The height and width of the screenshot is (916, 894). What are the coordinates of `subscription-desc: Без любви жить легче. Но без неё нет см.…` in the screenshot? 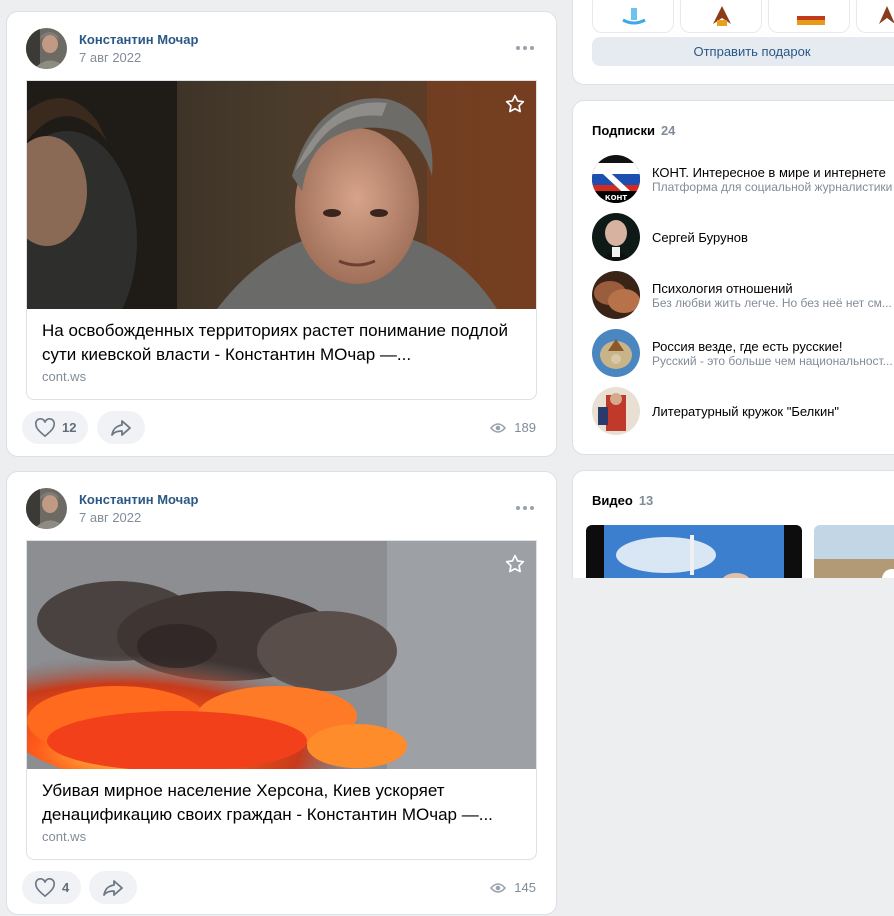 It's located at (772, 303).